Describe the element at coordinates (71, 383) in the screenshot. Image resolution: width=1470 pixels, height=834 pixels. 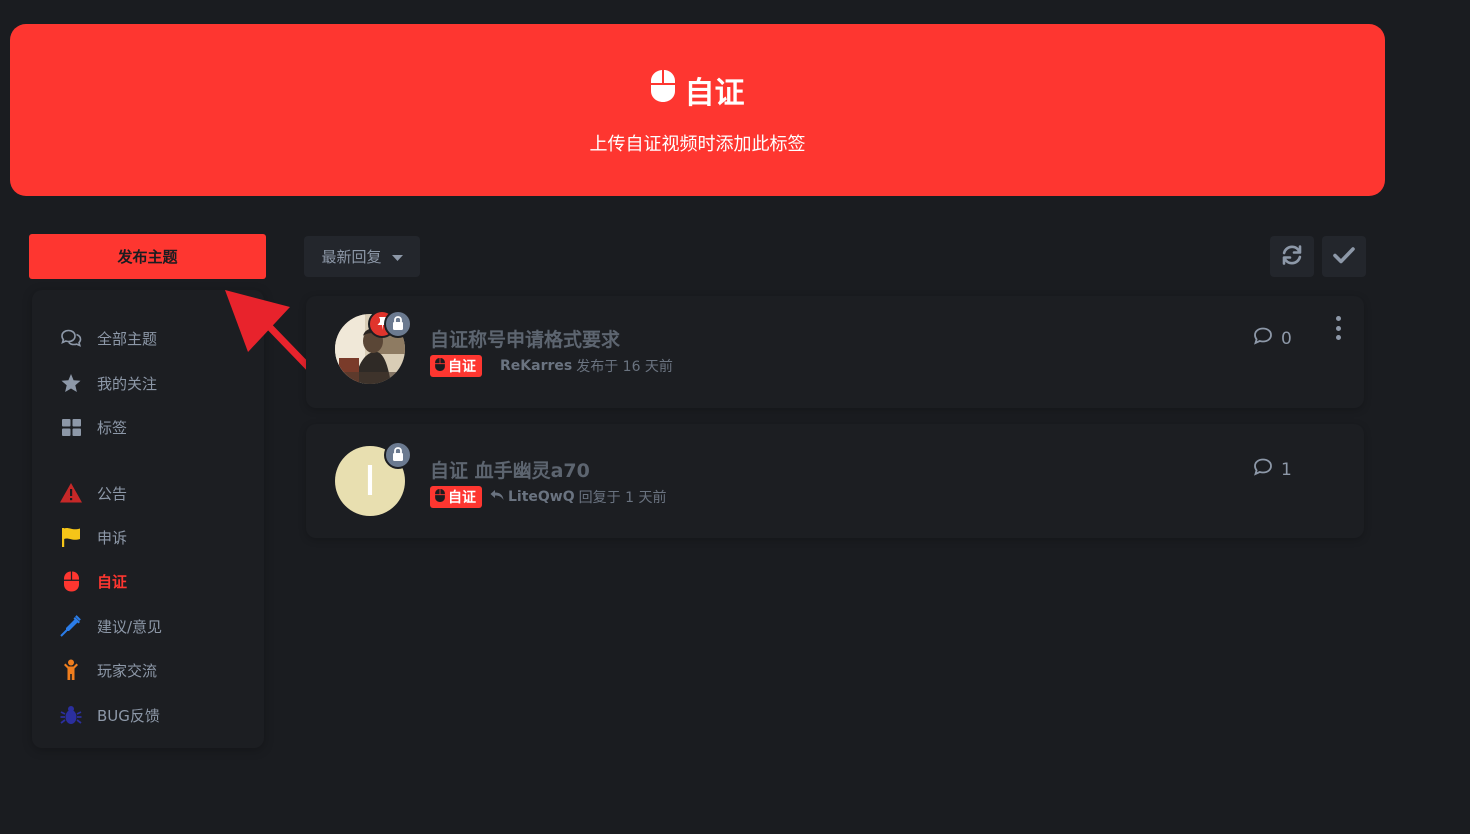
I see `star-icon` at that location.